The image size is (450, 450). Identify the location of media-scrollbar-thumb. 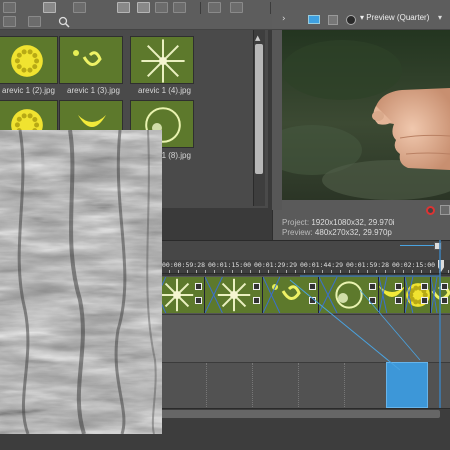
(259, 109).